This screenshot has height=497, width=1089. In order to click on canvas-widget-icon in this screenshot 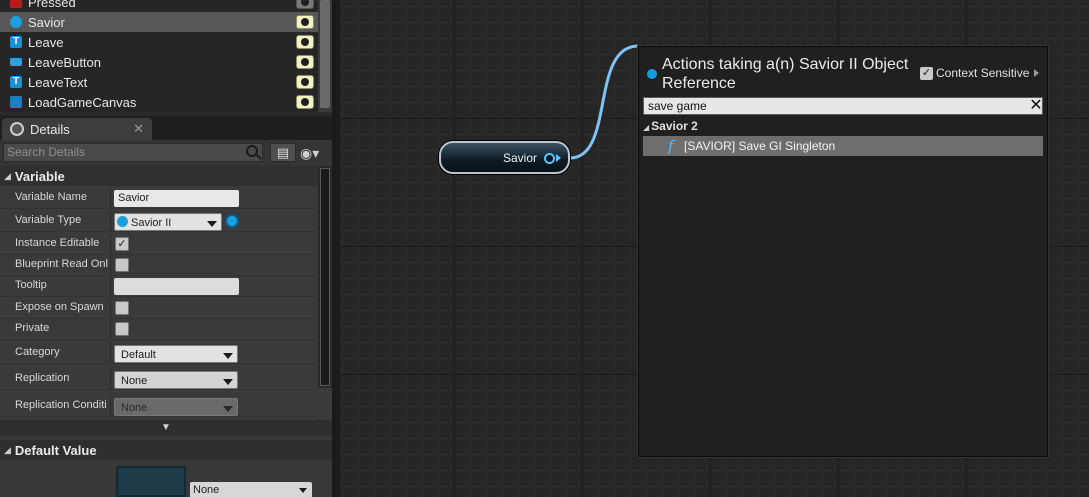, I will do `click(16, 102)`.